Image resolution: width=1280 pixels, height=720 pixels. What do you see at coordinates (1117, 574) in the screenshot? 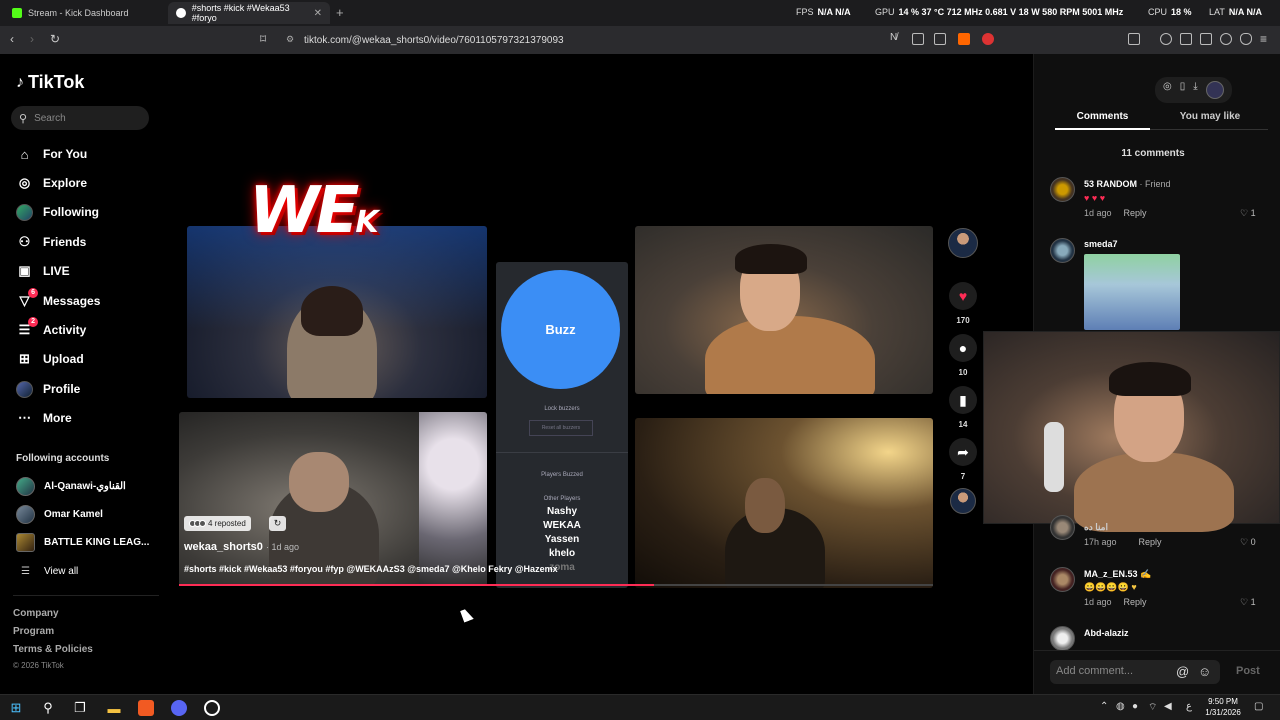
I see `comment-author: MA_z_EN.53 ✍` at bounding box center [1117, 574].